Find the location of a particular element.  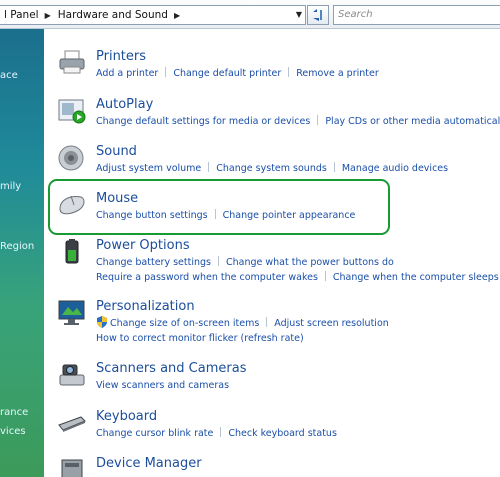

manage-audio-devices-link: Manage audio devices is located at coordinates (395, 168).